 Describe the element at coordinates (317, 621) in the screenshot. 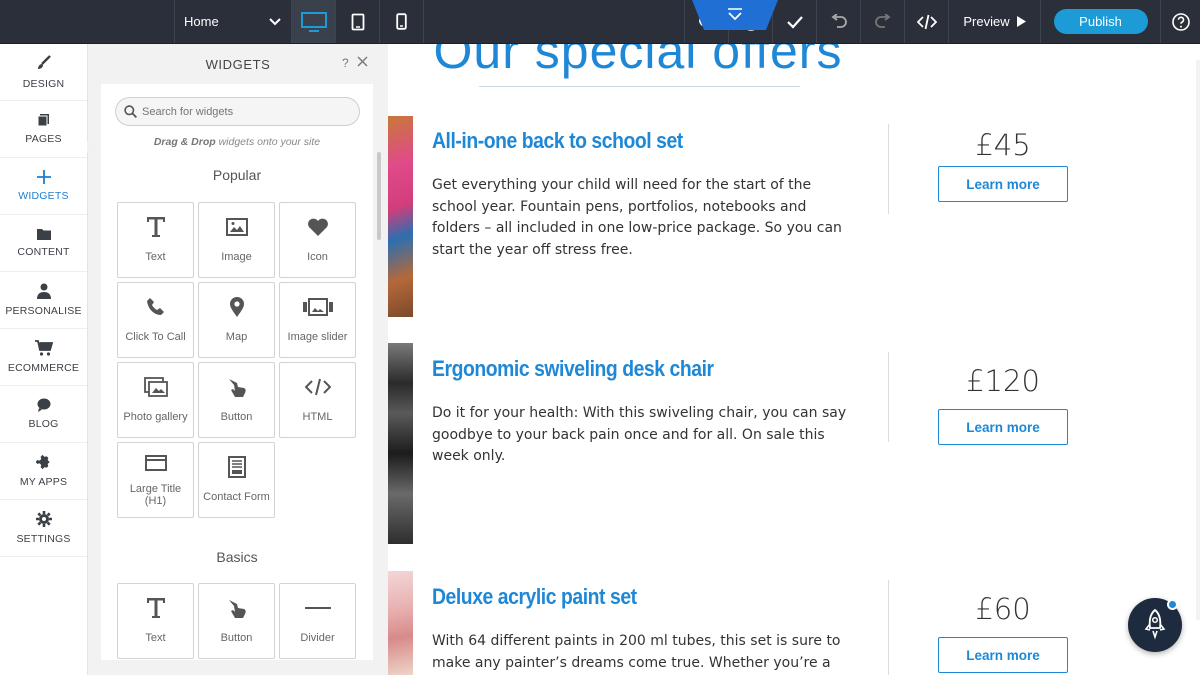

I see `widget-divider: Divider` at that location.